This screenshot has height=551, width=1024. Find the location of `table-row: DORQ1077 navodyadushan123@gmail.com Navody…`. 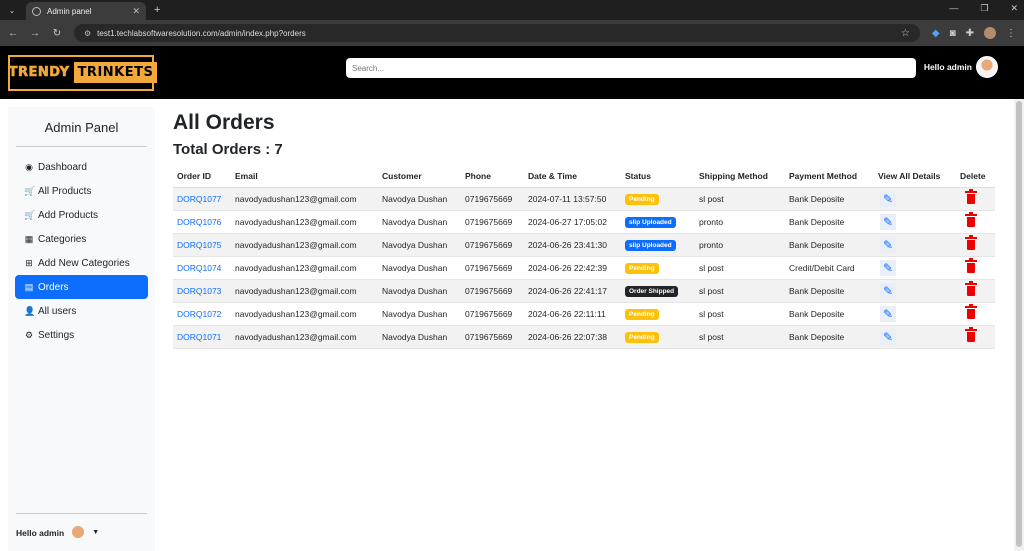

table-row: DORQ1077 navodyadushan123@gmail.com Navody… is located at coordinates (584, 199).